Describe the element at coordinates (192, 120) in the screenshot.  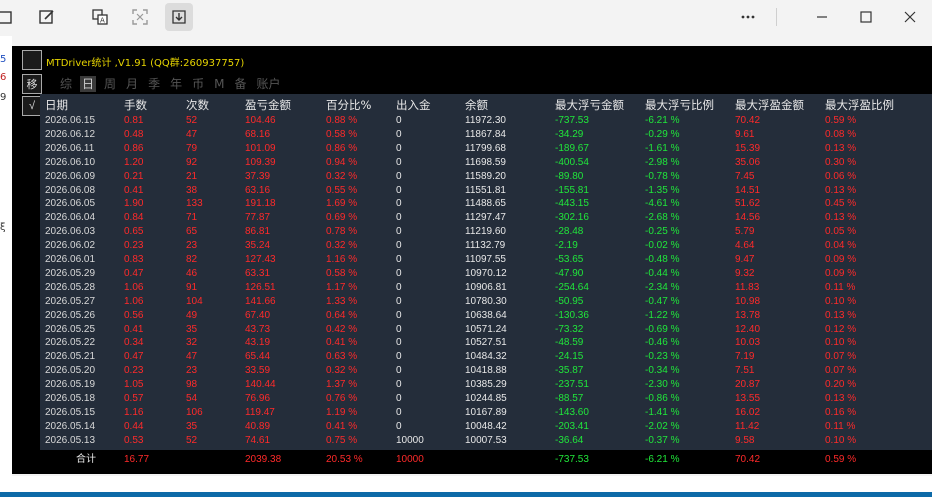
I see `cell-count: 52` at that location.